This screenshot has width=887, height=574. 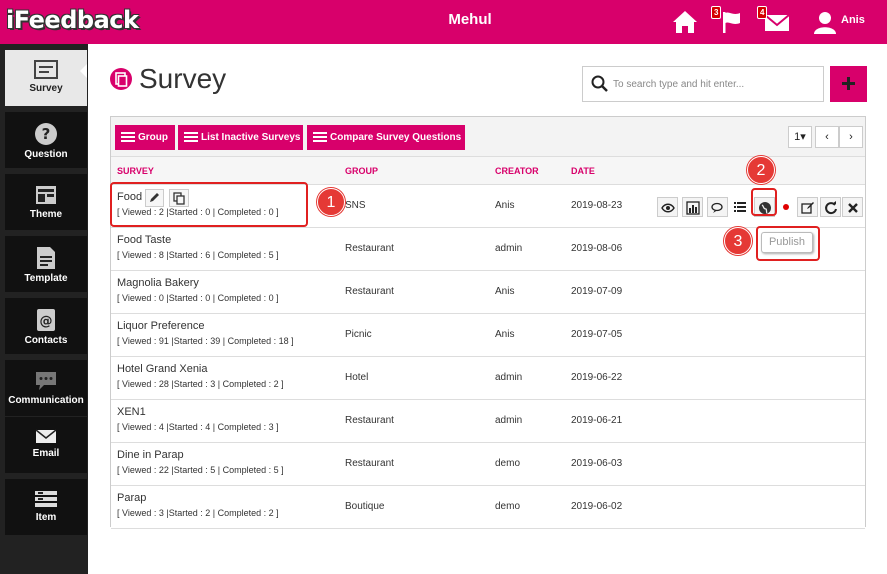 What do you see at coordinates (848, 84) in the screenshot?
I see `add-survey-button` at bounding box center [848, 84].